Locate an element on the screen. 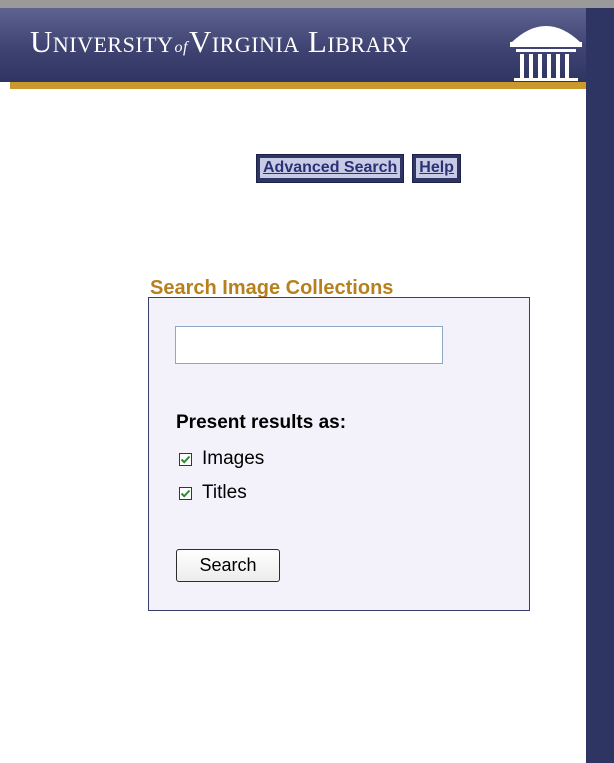 This screenshot has width=614, height=763. titles-checkbox is located at coordinates (185, 493).